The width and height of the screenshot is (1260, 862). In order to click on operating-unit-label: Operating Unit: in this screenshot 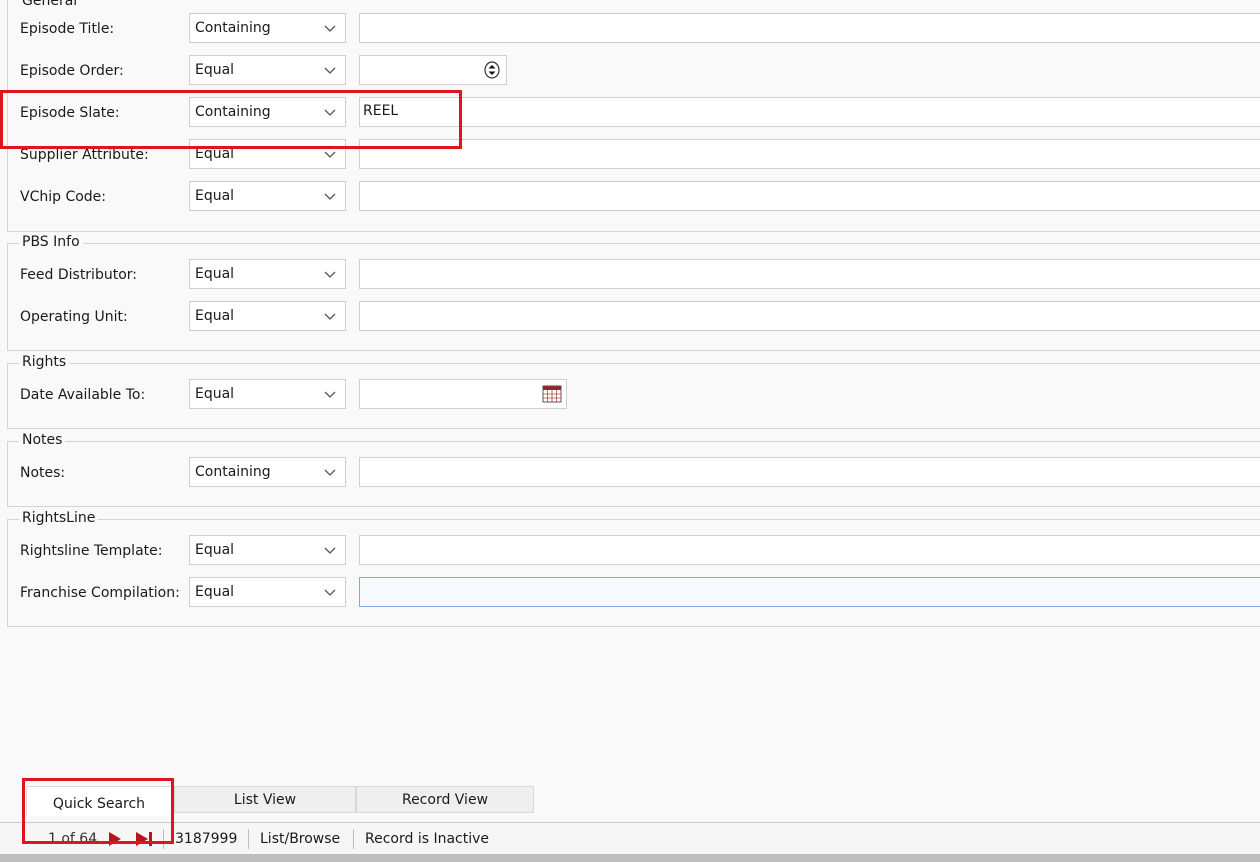, I will do `click(74, 317)`.